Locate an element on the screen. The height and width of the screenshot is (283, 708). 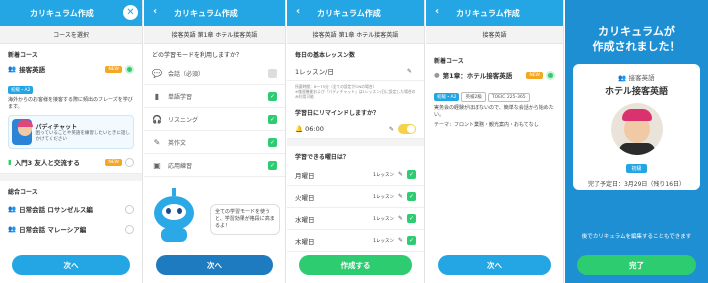
image-icon: ▣ is located at coordinates (157, 165).